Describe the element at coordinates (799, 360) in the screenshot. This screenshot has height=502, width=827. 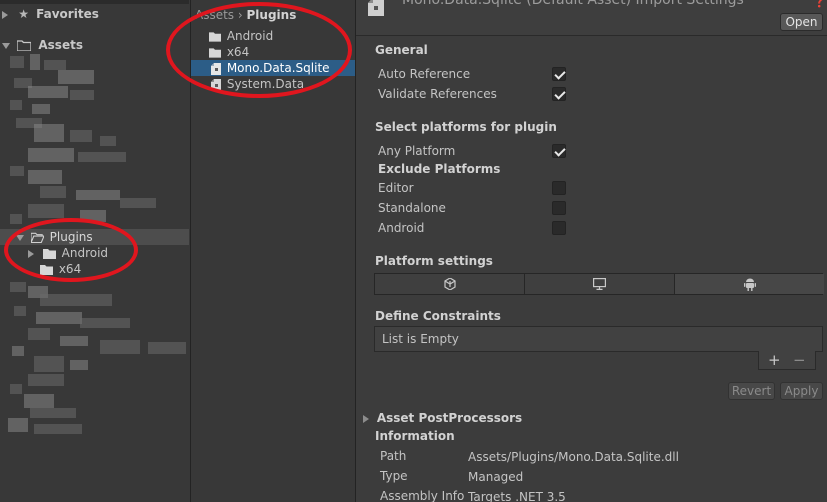
I see `remove-constraint-button: −` at that location.